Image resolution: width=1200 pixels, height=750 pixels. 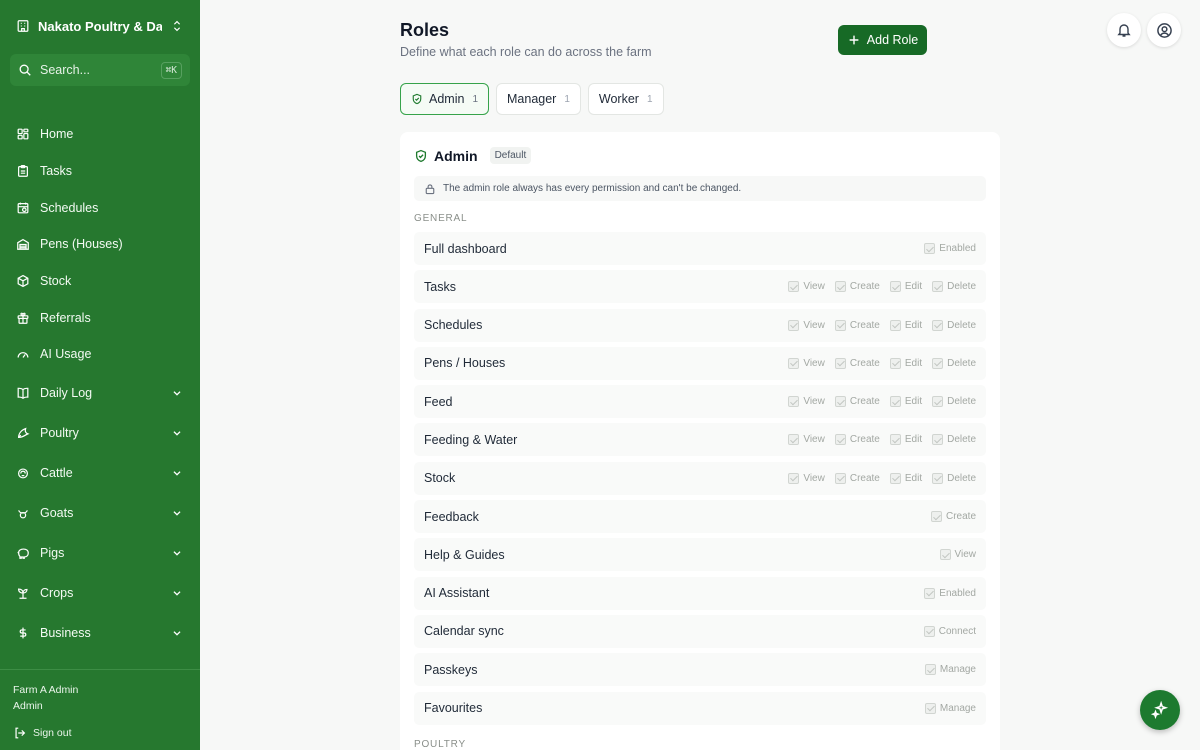 I want to click on permission-row: Pens / Houses View Create Edit Delete, so click(x=700, y=363).